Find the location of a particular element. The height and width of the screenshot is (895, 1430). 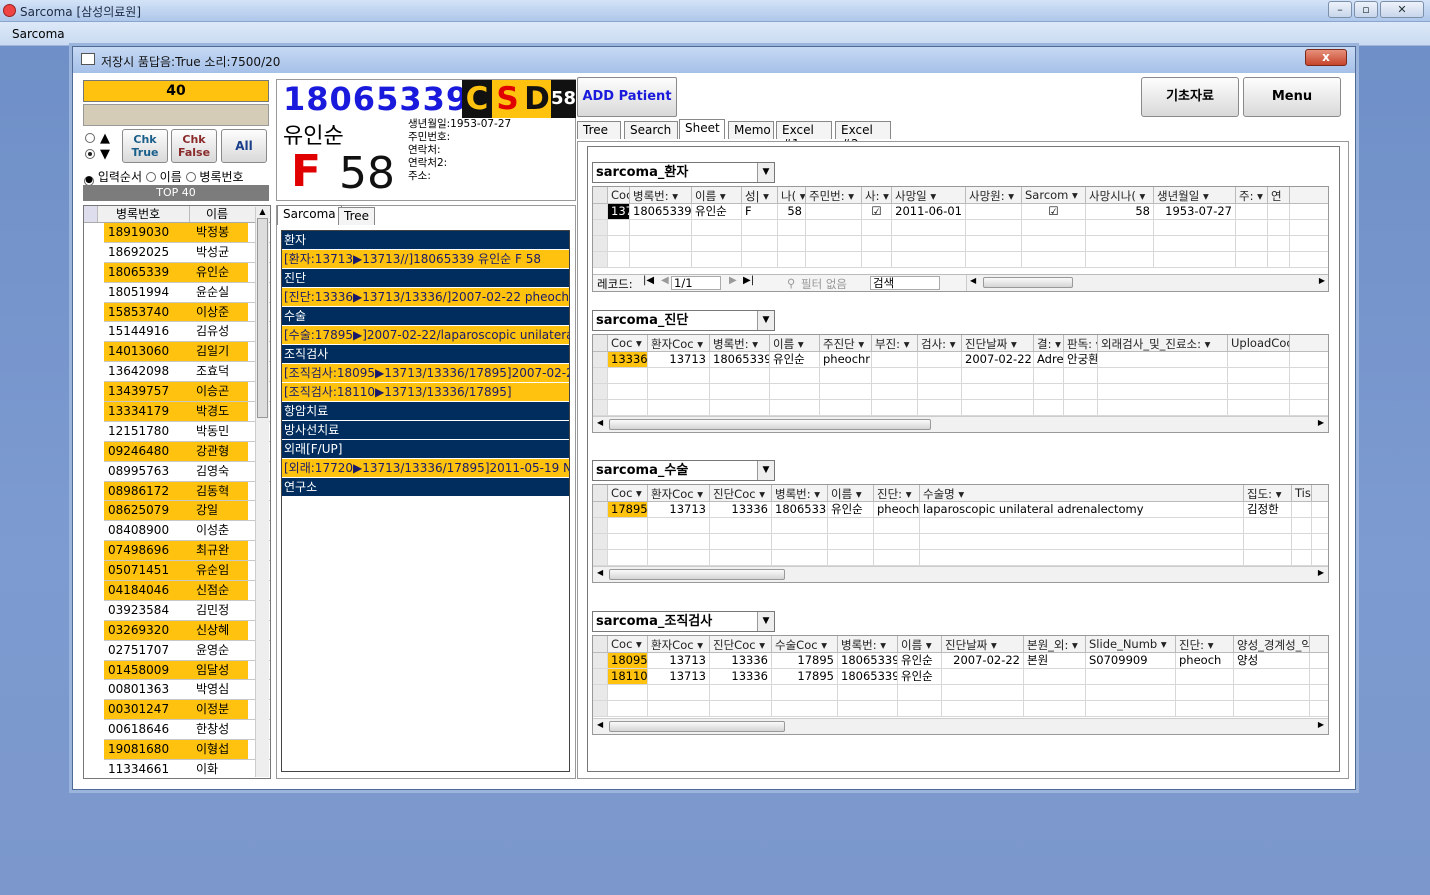

grid-cell: 양성 is located at coordinates (1272, 660).